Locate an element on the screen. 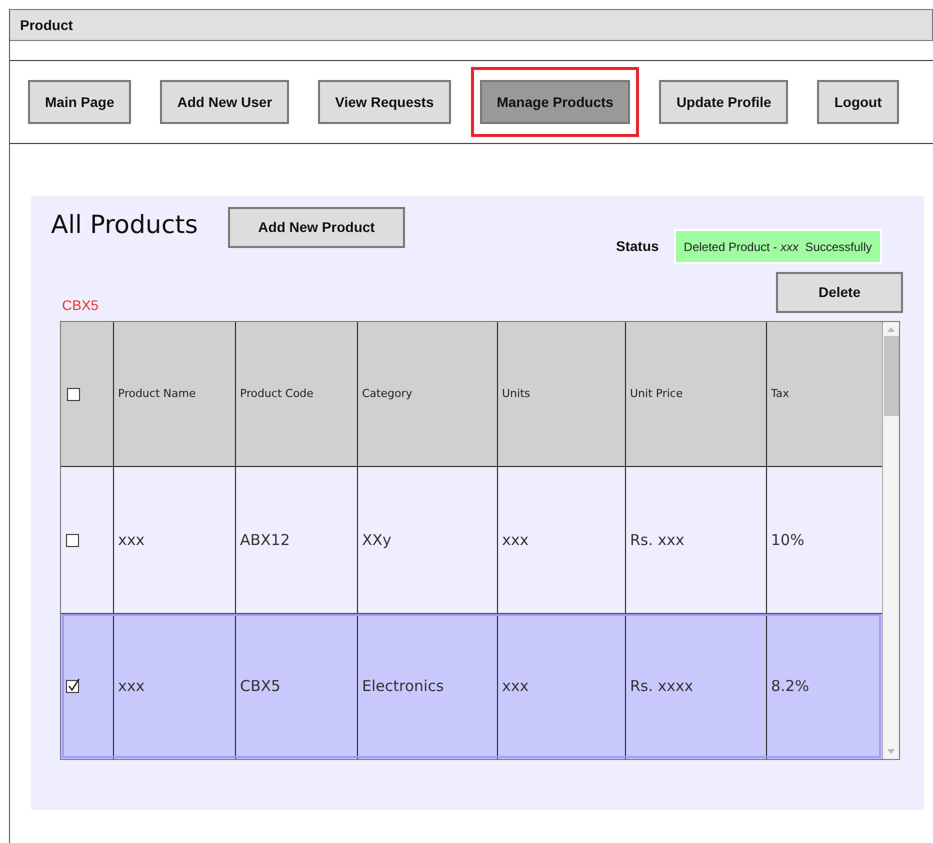  window-title: Product is located at coordinates (46, 25).